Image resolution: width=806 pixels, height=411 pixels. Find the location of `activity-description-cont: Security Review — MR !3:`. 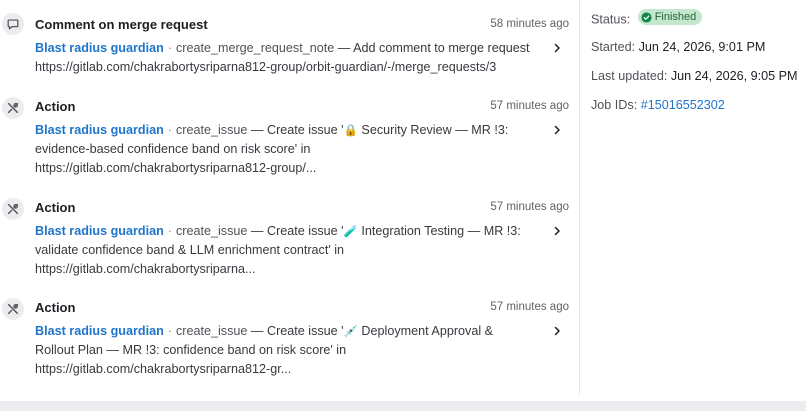

activity-description-cont: Security Review — MR !3: is located at coordinates (433, 130).